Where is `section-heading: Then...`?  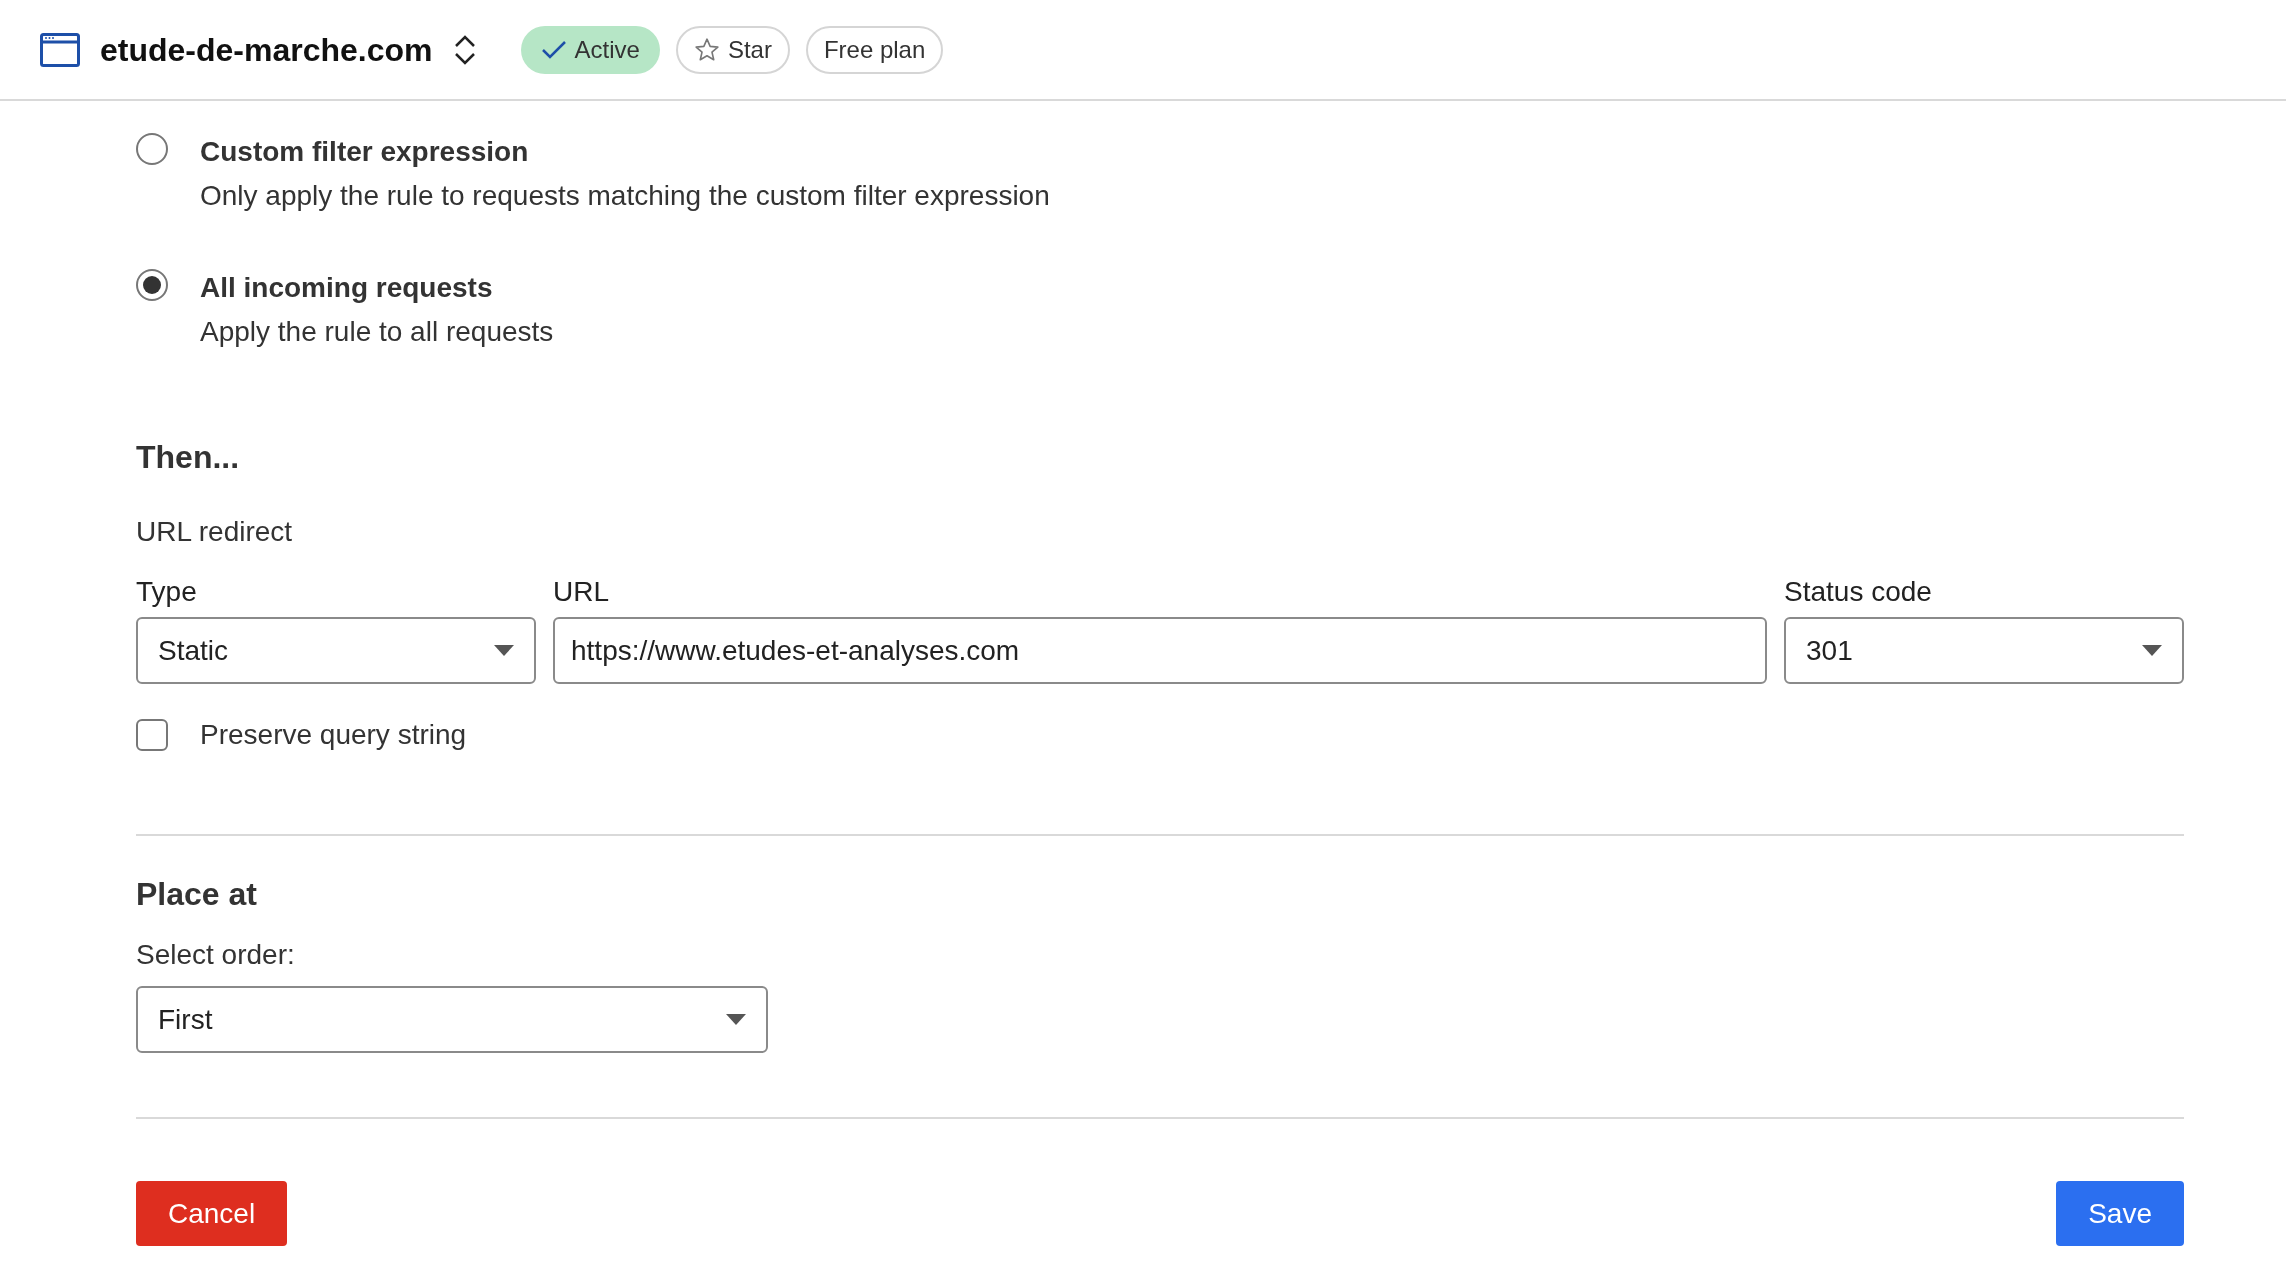 section-heading: Then... is located at coordinates (188, 457).